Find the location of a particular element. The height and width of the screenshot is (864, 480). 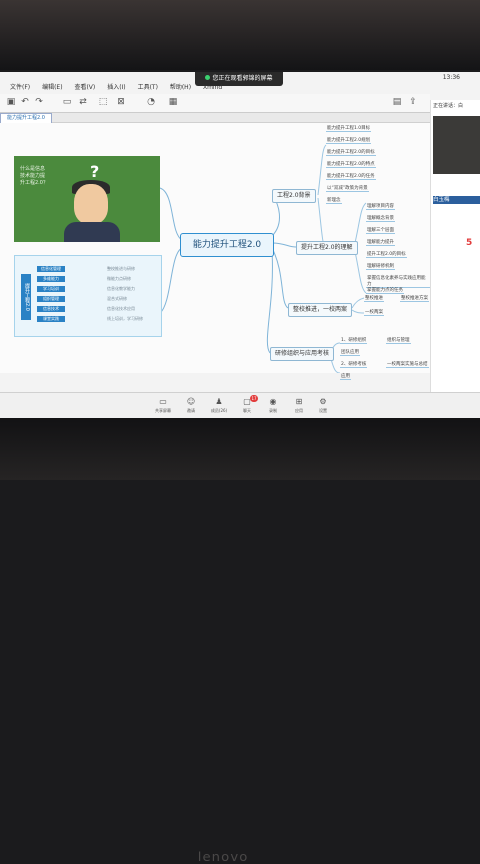

invite-button: ☺ 邀请 is located at coordinates (191, 405).